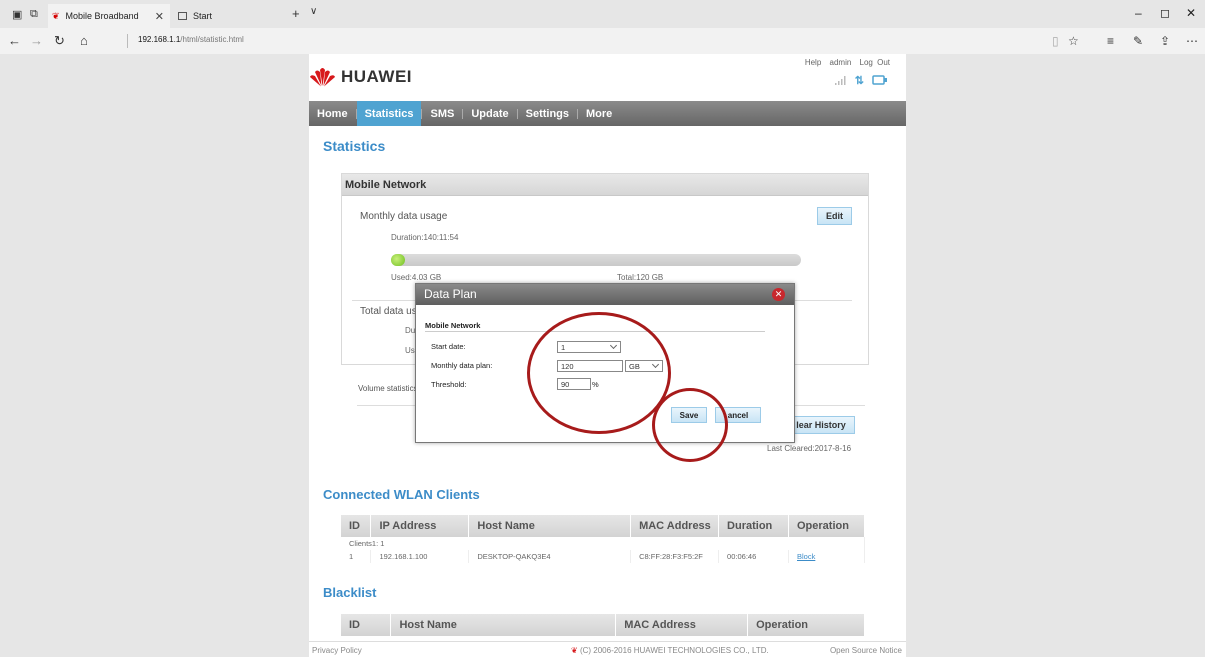 Image resolution: width=1205 pixels, height=657 pixels. Describe the element at coordinates (356, 556) in the screenshot. I see `cell-id: 1` at that location.